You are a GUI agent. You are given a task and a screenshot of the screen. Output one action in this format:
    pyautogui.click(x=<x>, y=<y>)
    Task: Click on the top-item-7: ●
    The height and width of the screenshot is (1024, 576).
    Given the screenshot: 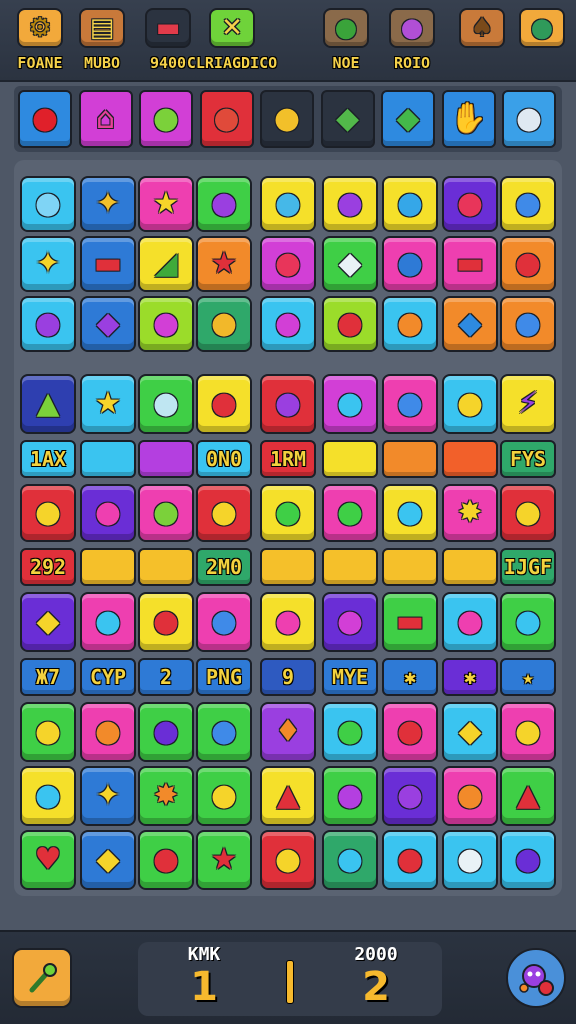 What is the action you would take?
    pyautogui.click(x=541, y=43)
    